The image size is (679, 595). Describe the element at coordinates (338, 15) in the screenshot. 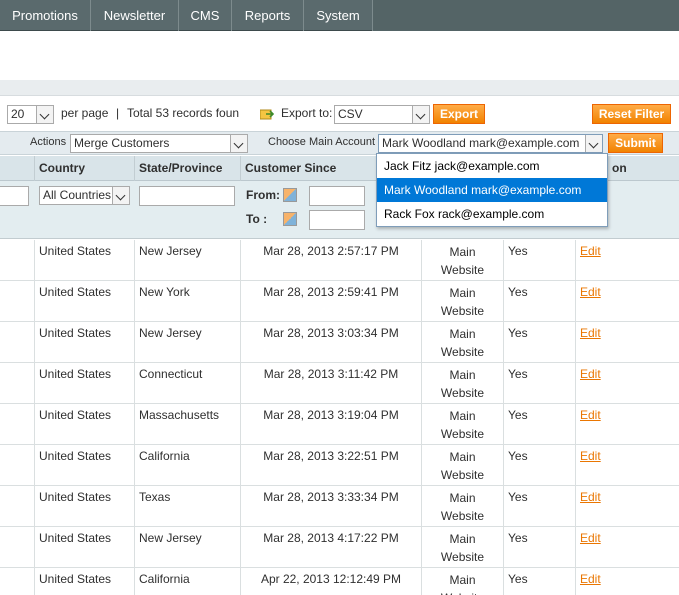

I see `nav-item-system: System` at that location.